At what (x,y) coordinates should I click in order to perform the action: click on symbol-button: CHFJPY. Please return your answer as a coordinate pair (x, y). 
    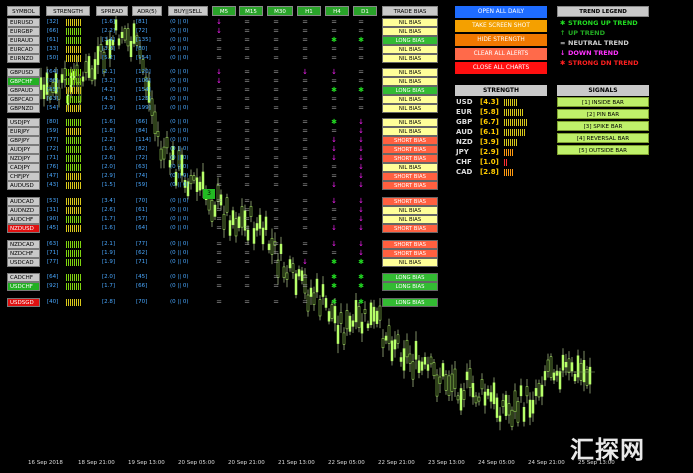
    Looking at the image, I should click on (23, 176).